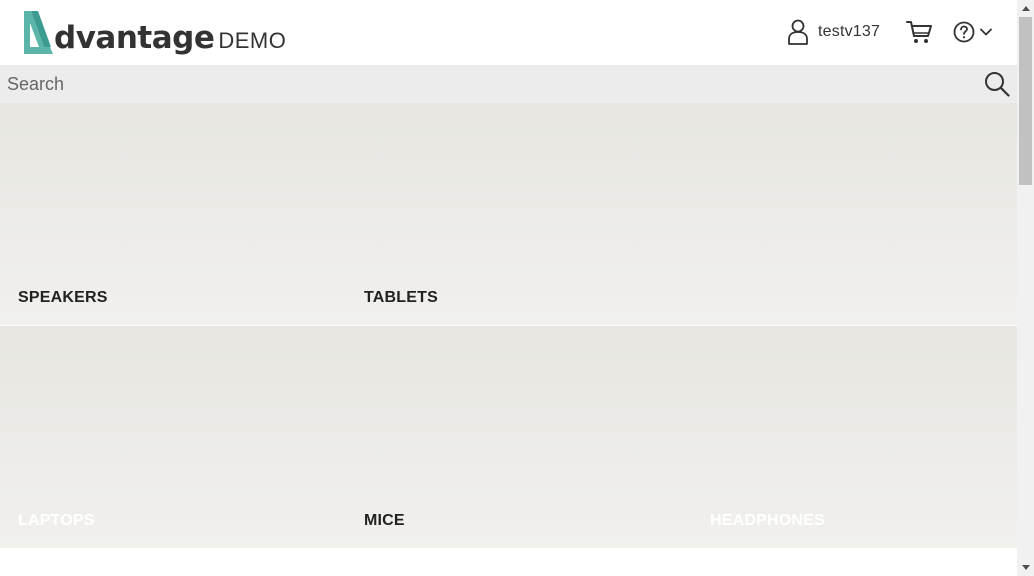  Describe the element at coordinates (798, 32) in the screenshot. I see `user-icon` at that location.